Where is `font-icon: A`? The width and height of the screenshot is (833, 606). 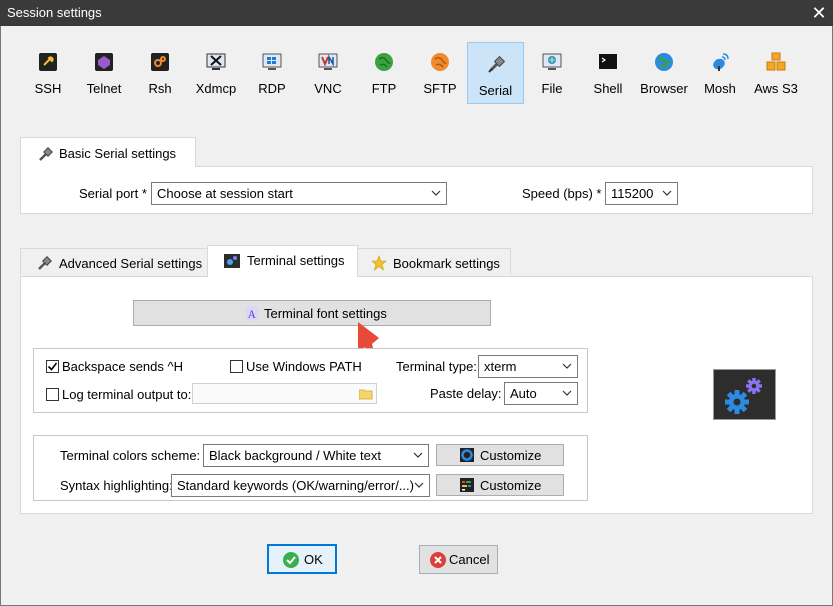
font-icon: A is located at coordinates (252, 313).